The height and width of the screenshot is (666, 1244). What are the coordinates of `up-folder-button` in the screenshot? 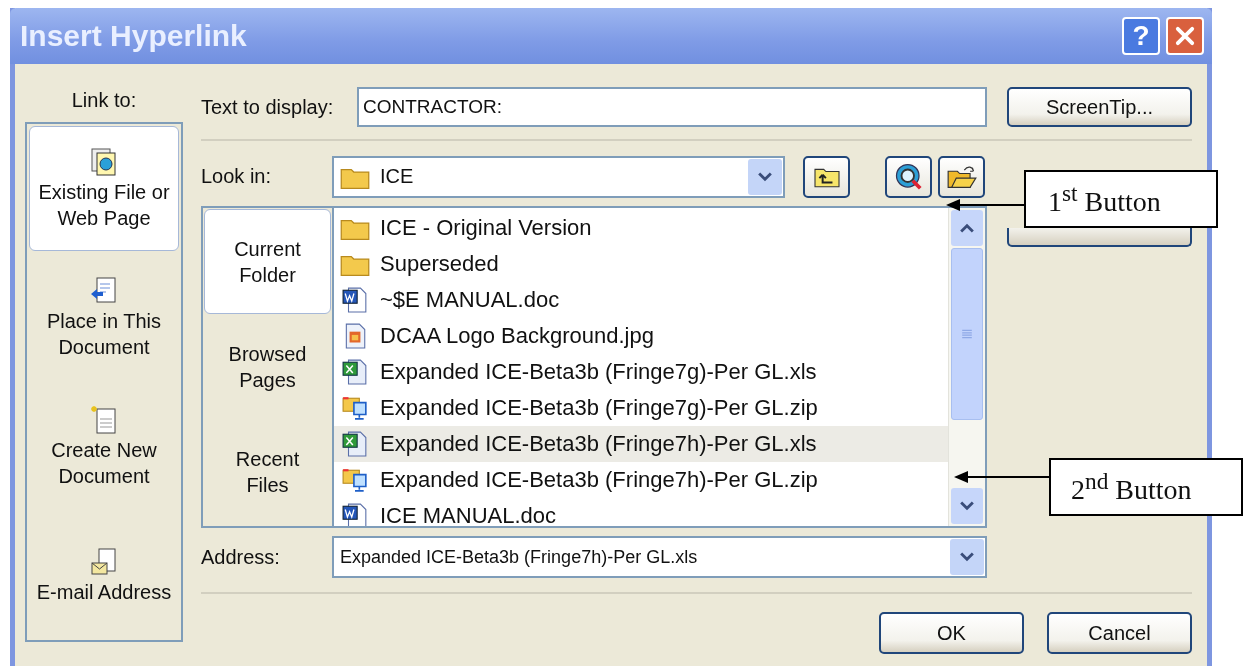 It's located at (826, 176).